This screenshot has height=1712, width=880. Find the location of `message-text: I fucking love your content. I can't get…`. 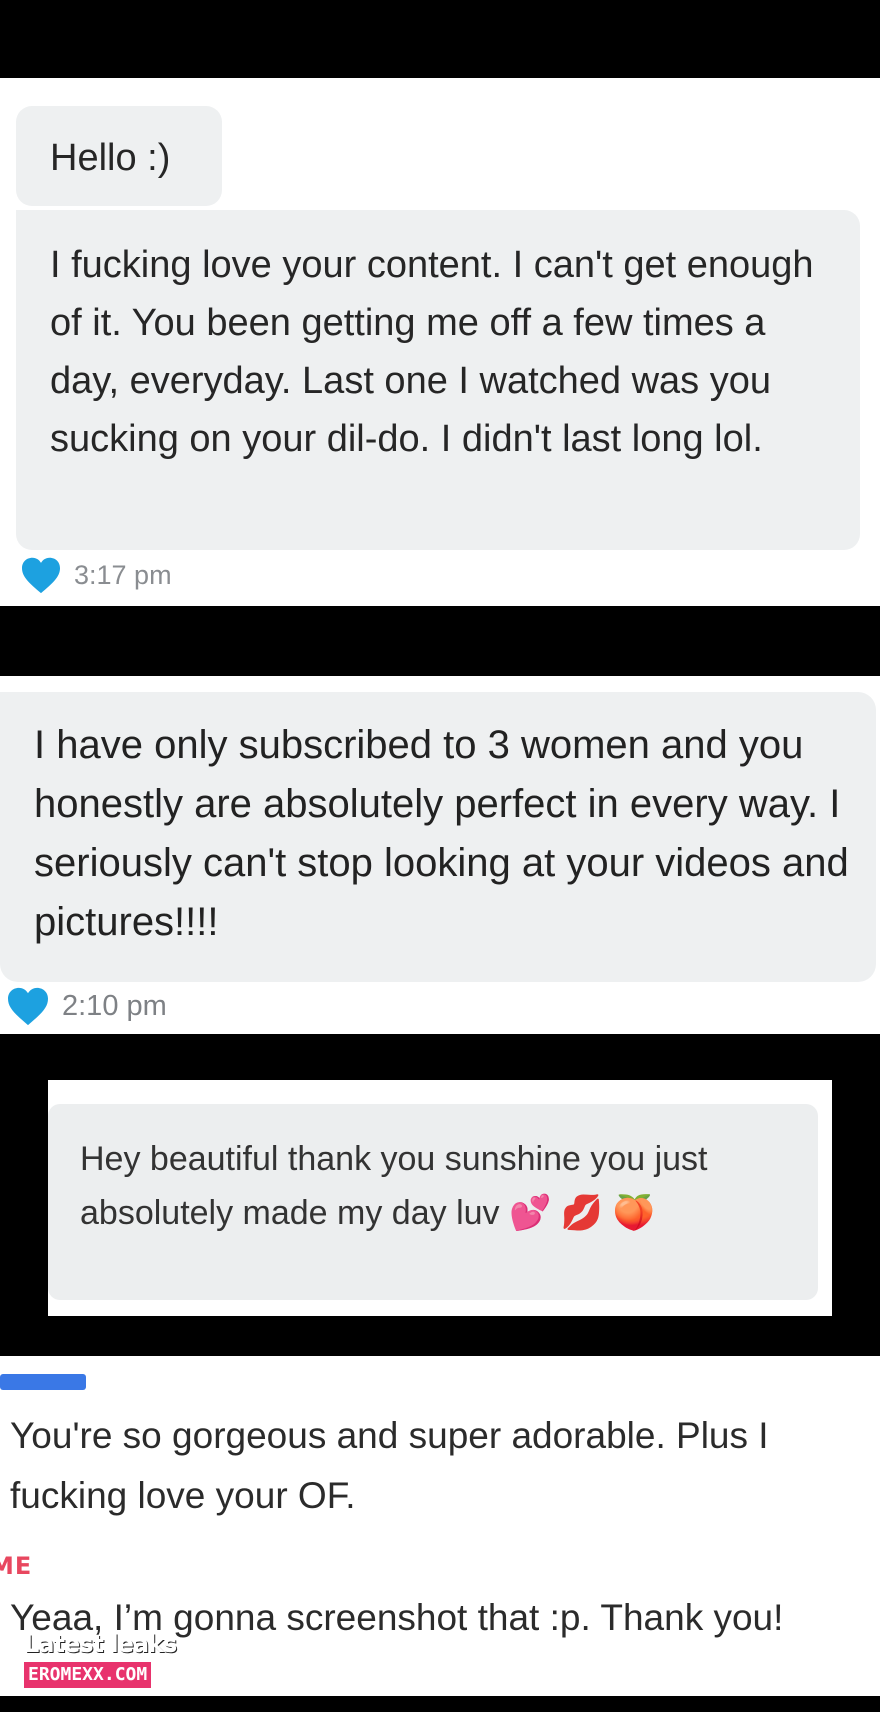

message-text: I fucking love your content. I can't get… is located at coordinates (432, 352).